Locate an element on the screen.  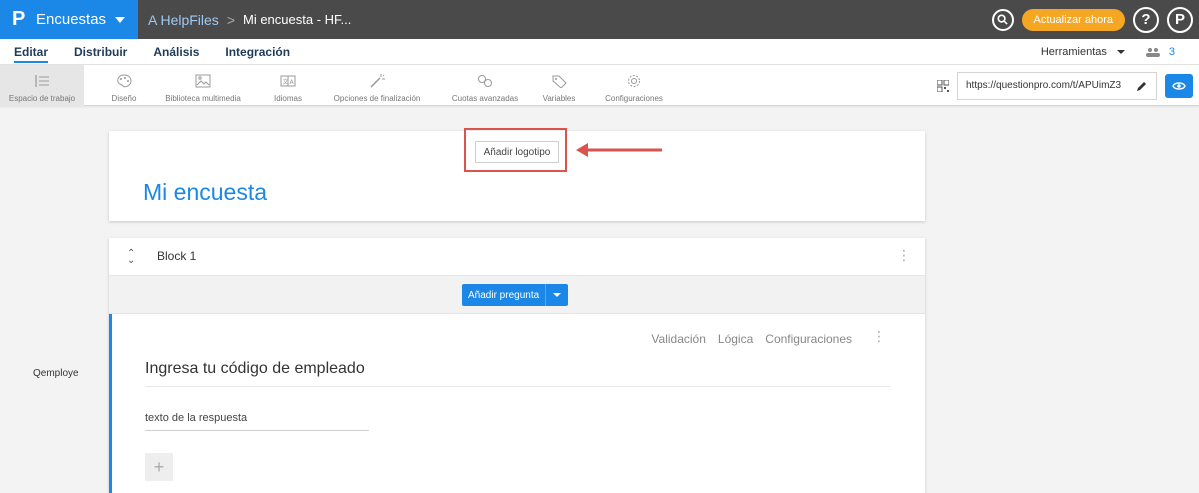
gear-icon is located at coordinates (634, 81).